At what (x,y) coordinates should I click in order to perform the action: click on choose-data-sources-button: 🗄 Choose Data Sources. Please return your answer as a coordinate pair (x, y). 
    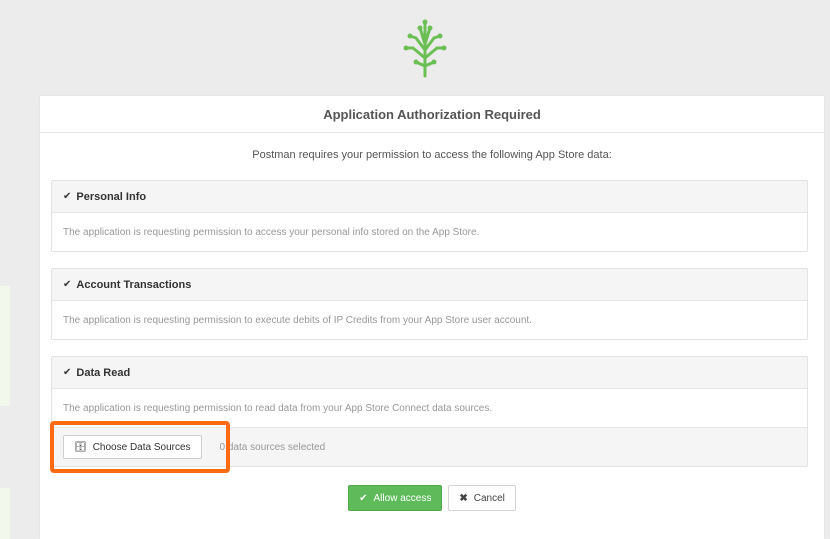
    Looking at the image, I should click on (132, 447).